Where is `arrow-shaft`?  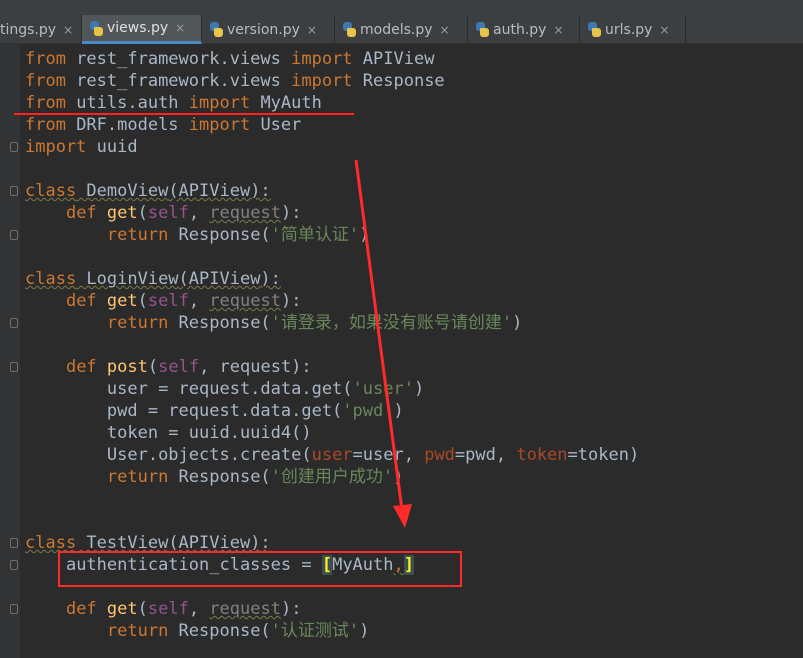 arrow-shaft is located at coordinates (379, 335).